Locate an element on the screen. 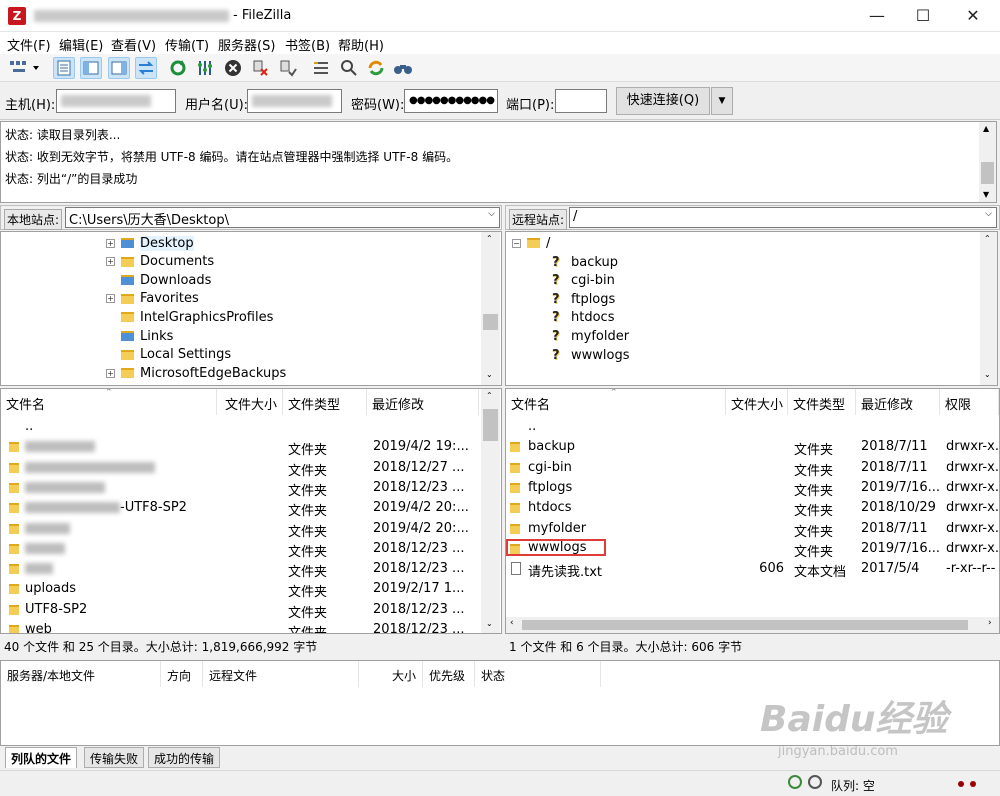 The height and width of the screenshot is (796, 1000). username-input is located at coordinates (294, 101).